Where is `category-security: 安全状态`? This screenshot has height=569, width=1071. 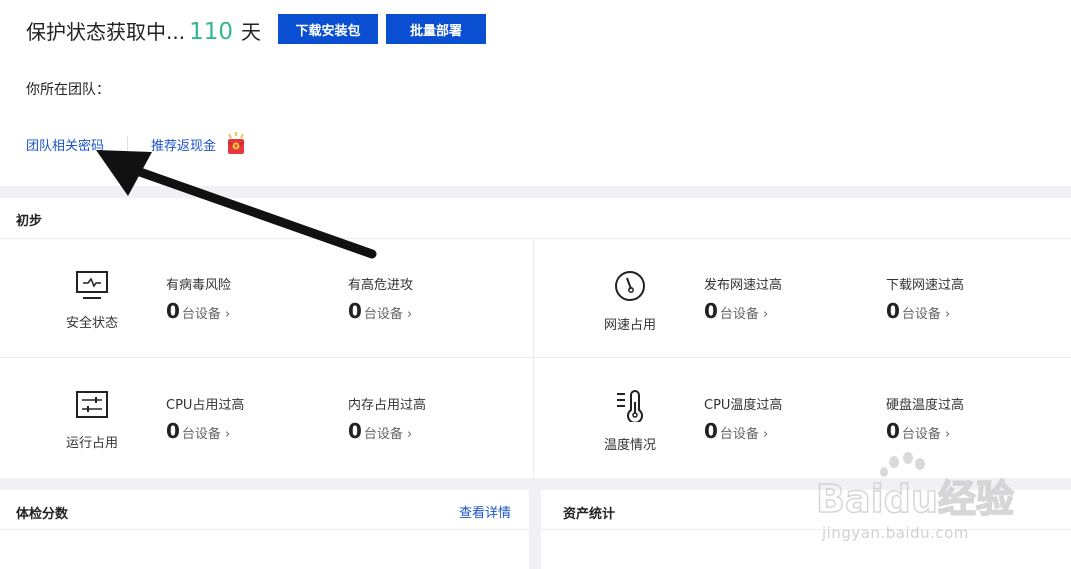
category-security: 安全状态 is located at coordinates (92, 300).